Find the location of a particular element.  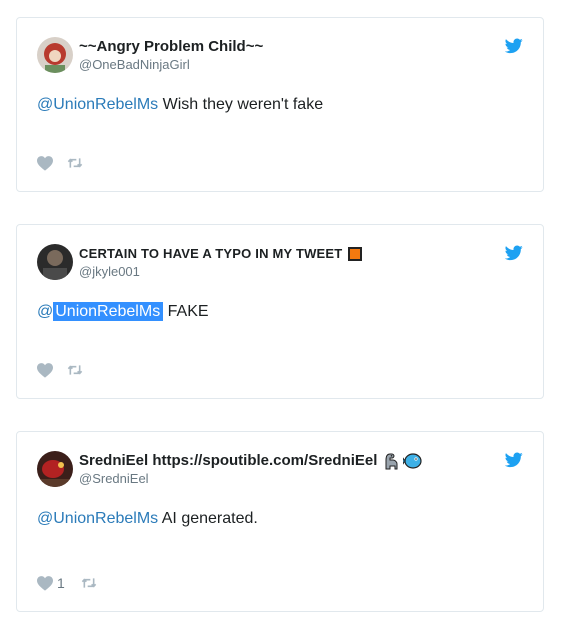

tweet-text: @UnionRebelMs AI generated. is located at coordinates (147, 518).